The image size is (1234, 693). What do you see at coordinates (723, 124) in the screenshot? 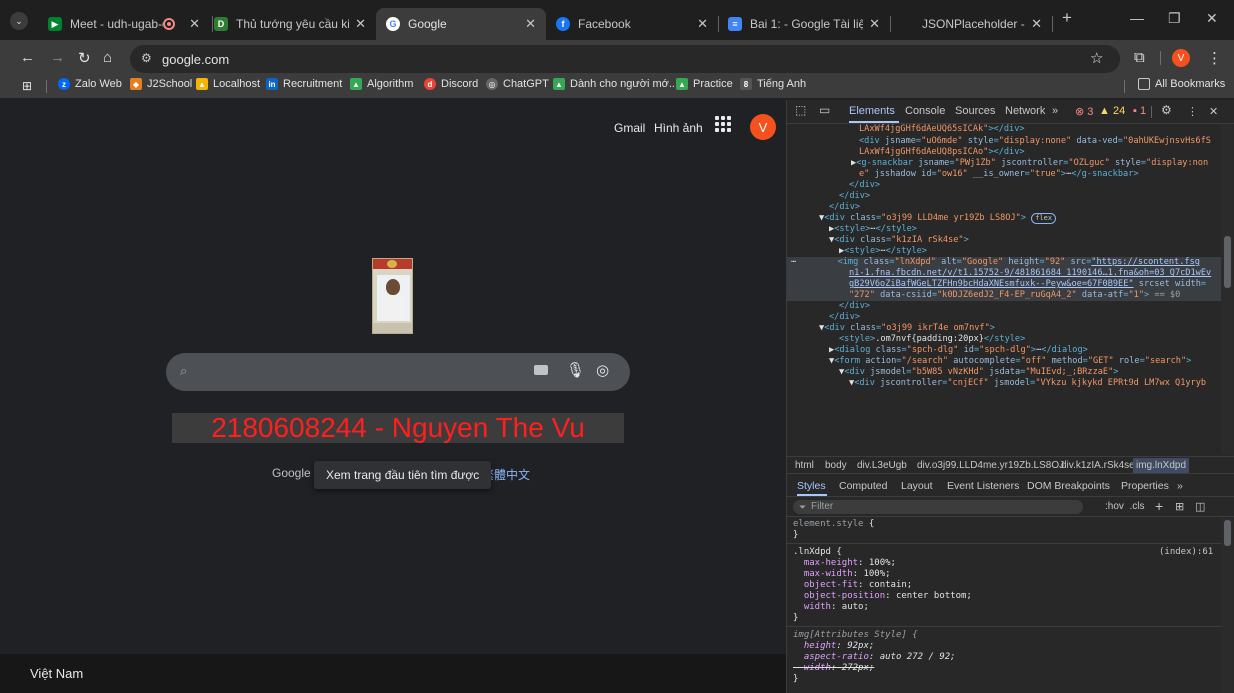
I see `google-apps-icon` at bounding box center [723, 124].